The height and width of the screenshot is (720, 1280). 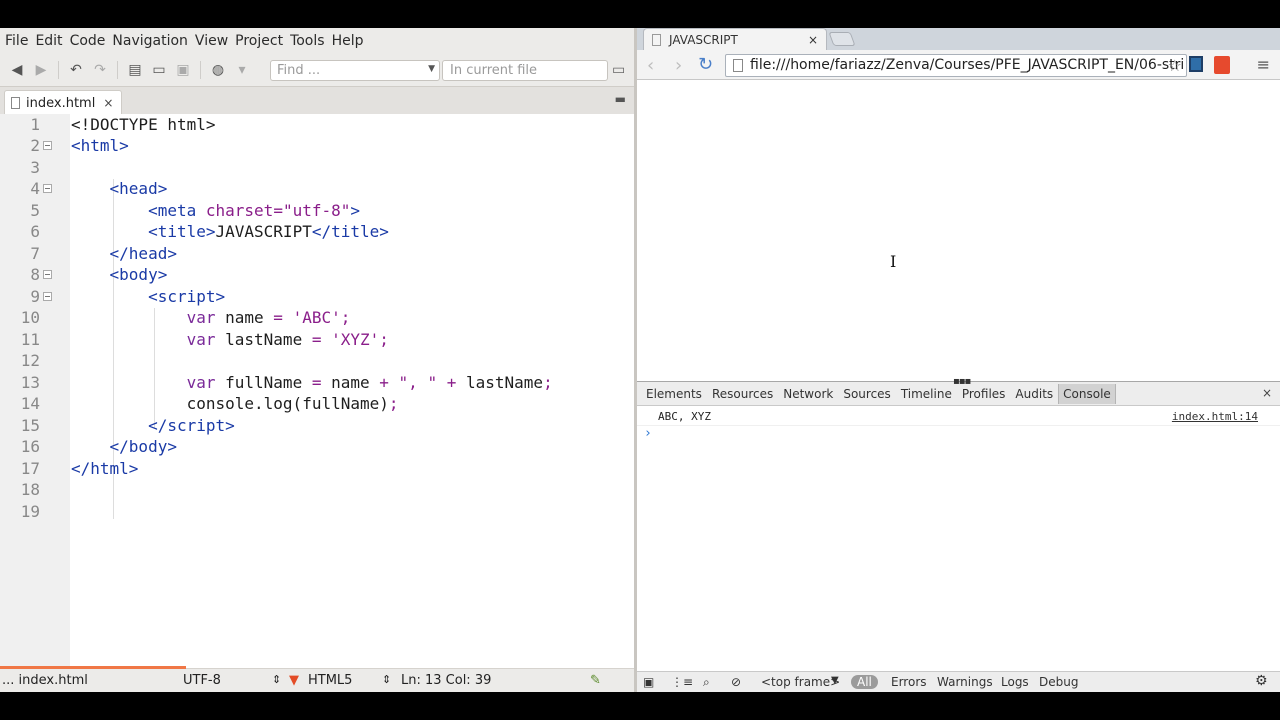 I want to click on tab-list-icon: ▬, so click(x=620, y=99).